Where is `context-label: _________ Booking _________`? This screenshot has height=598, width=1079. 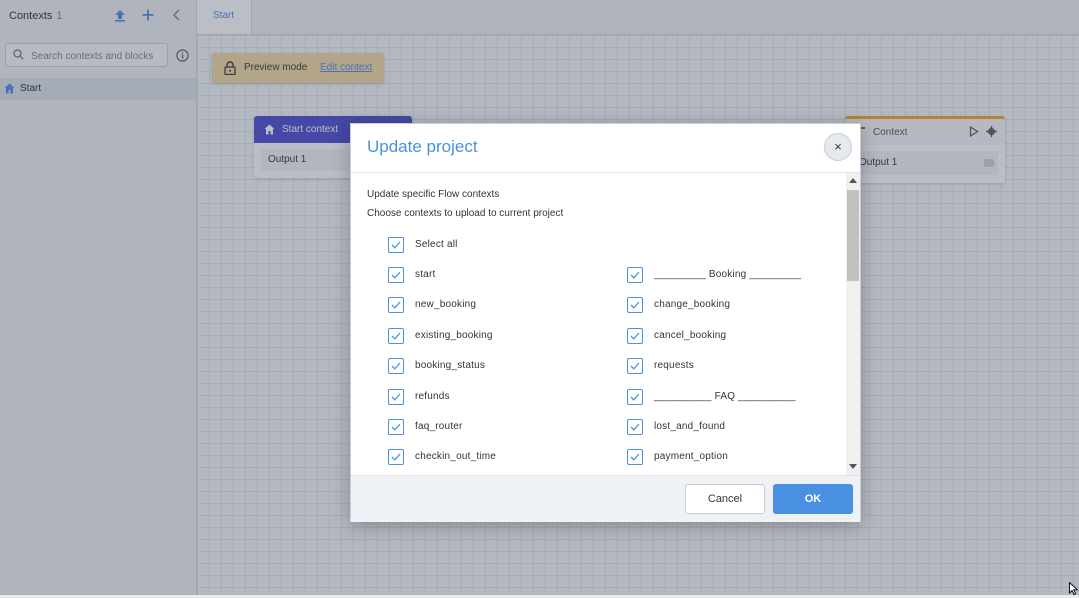 context-label: _________ Booking _________ is located at coordinates (728, 274).